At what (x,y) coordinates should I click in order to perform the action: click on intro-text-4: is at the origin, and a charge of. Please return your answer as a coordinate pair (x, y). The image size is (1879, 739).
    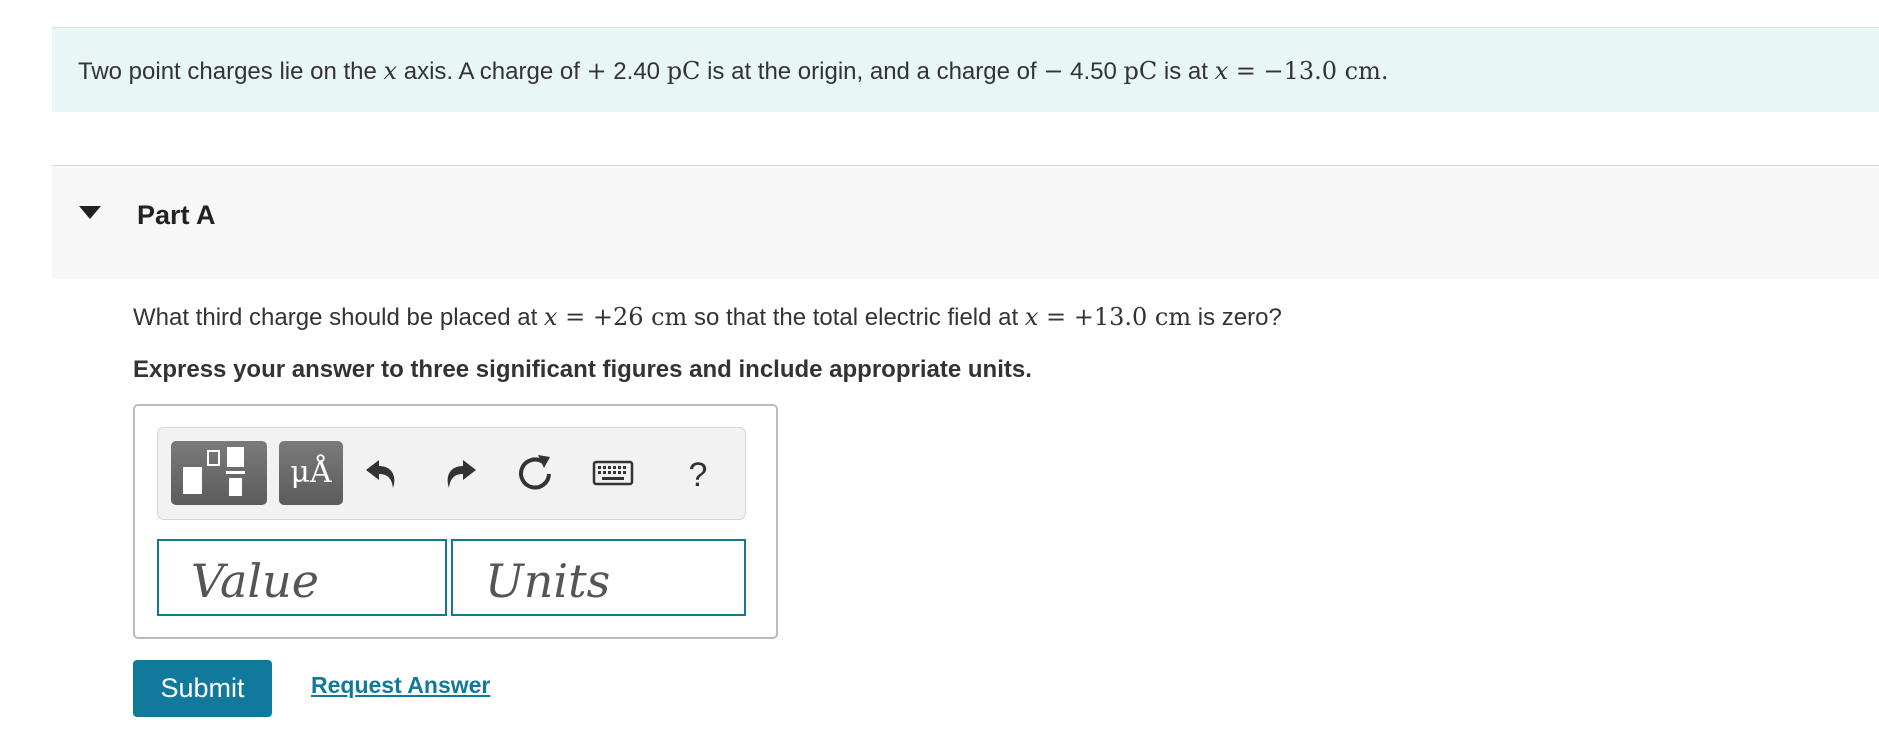
    Looking at the image, I should click on (872, 71).